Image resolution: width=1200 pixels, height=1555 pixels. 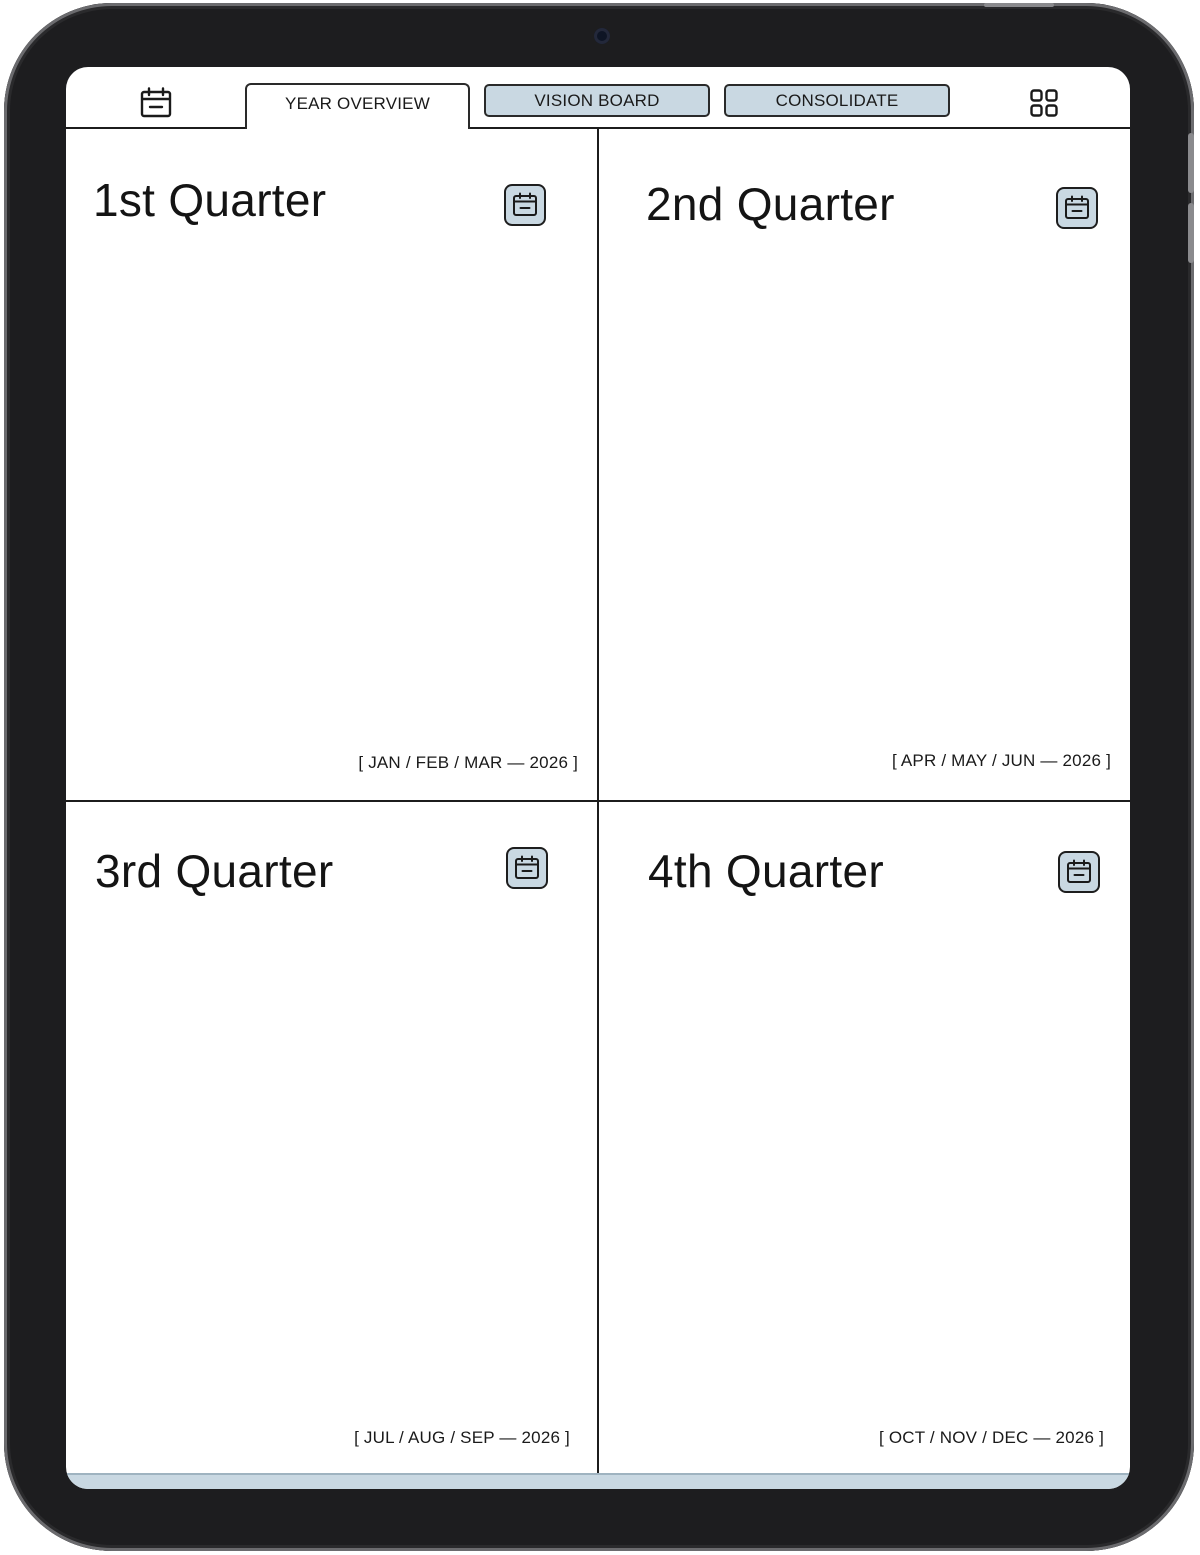 What do you see at coordinates (770, 204) in the screenshot?
I see `quarter-title: 2nd Quarter` at bounding box center [770, 204].